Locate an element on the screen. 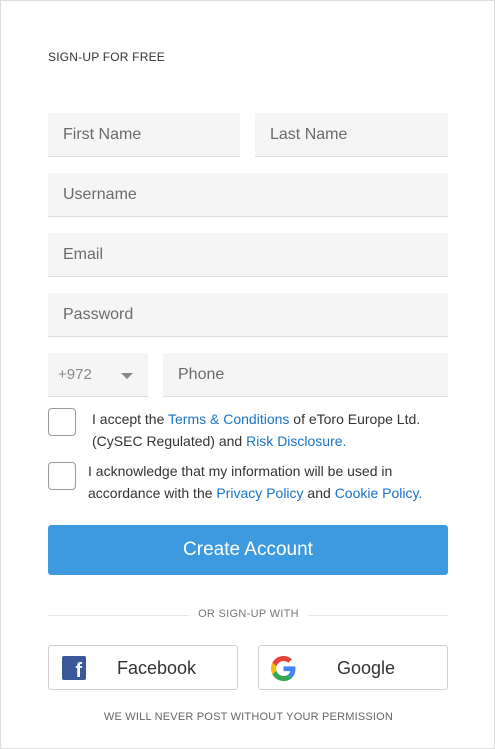 Image resolution: width=495 pixels, height=749 pixels. username-input is located at coordinates (248, 194).